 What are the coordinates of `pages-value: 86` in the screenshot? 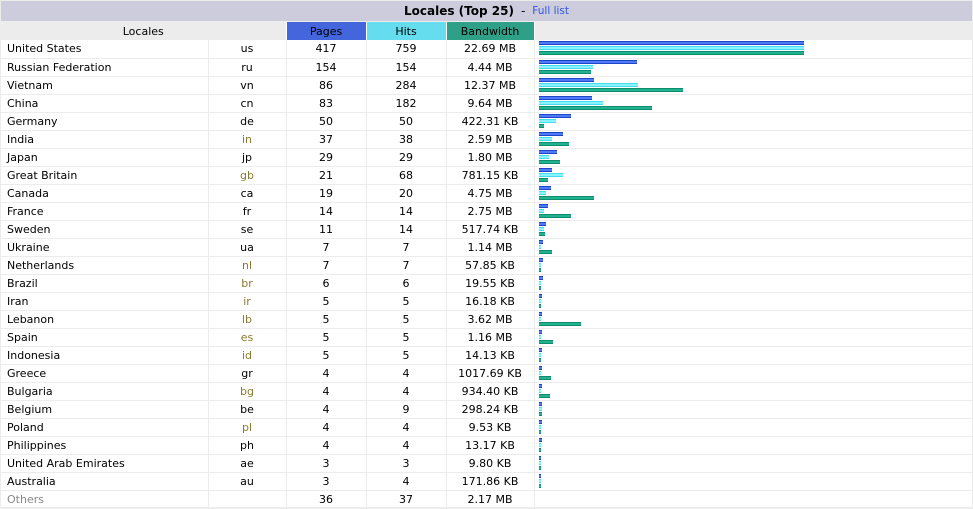 It's located at (326, 85).